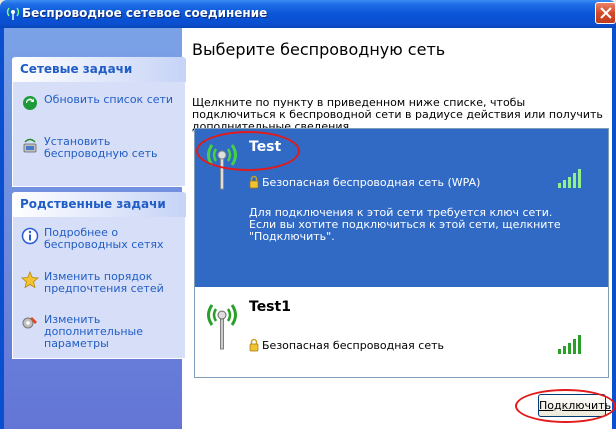 The width and height of the screenshot is (616, 429). Describe the element at coordinates (99, 204) in the screenshot. I see `related-tasks-header: Родственные задачи` at that location.